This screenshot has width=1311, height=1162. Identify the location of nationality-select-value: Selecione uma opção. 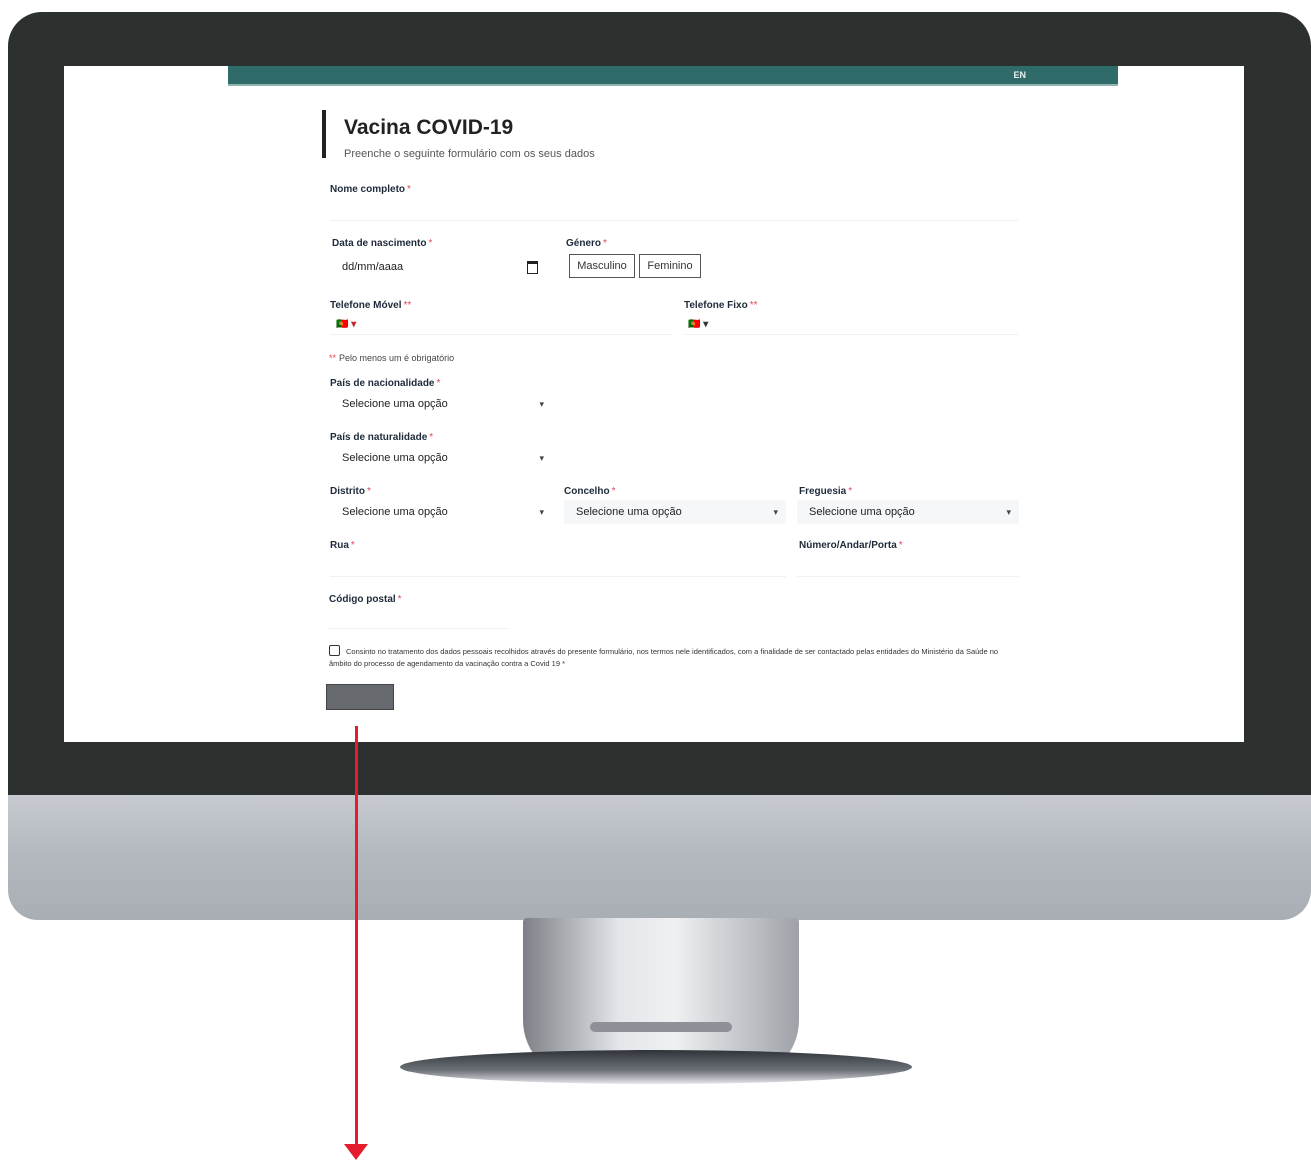
(395, 404).